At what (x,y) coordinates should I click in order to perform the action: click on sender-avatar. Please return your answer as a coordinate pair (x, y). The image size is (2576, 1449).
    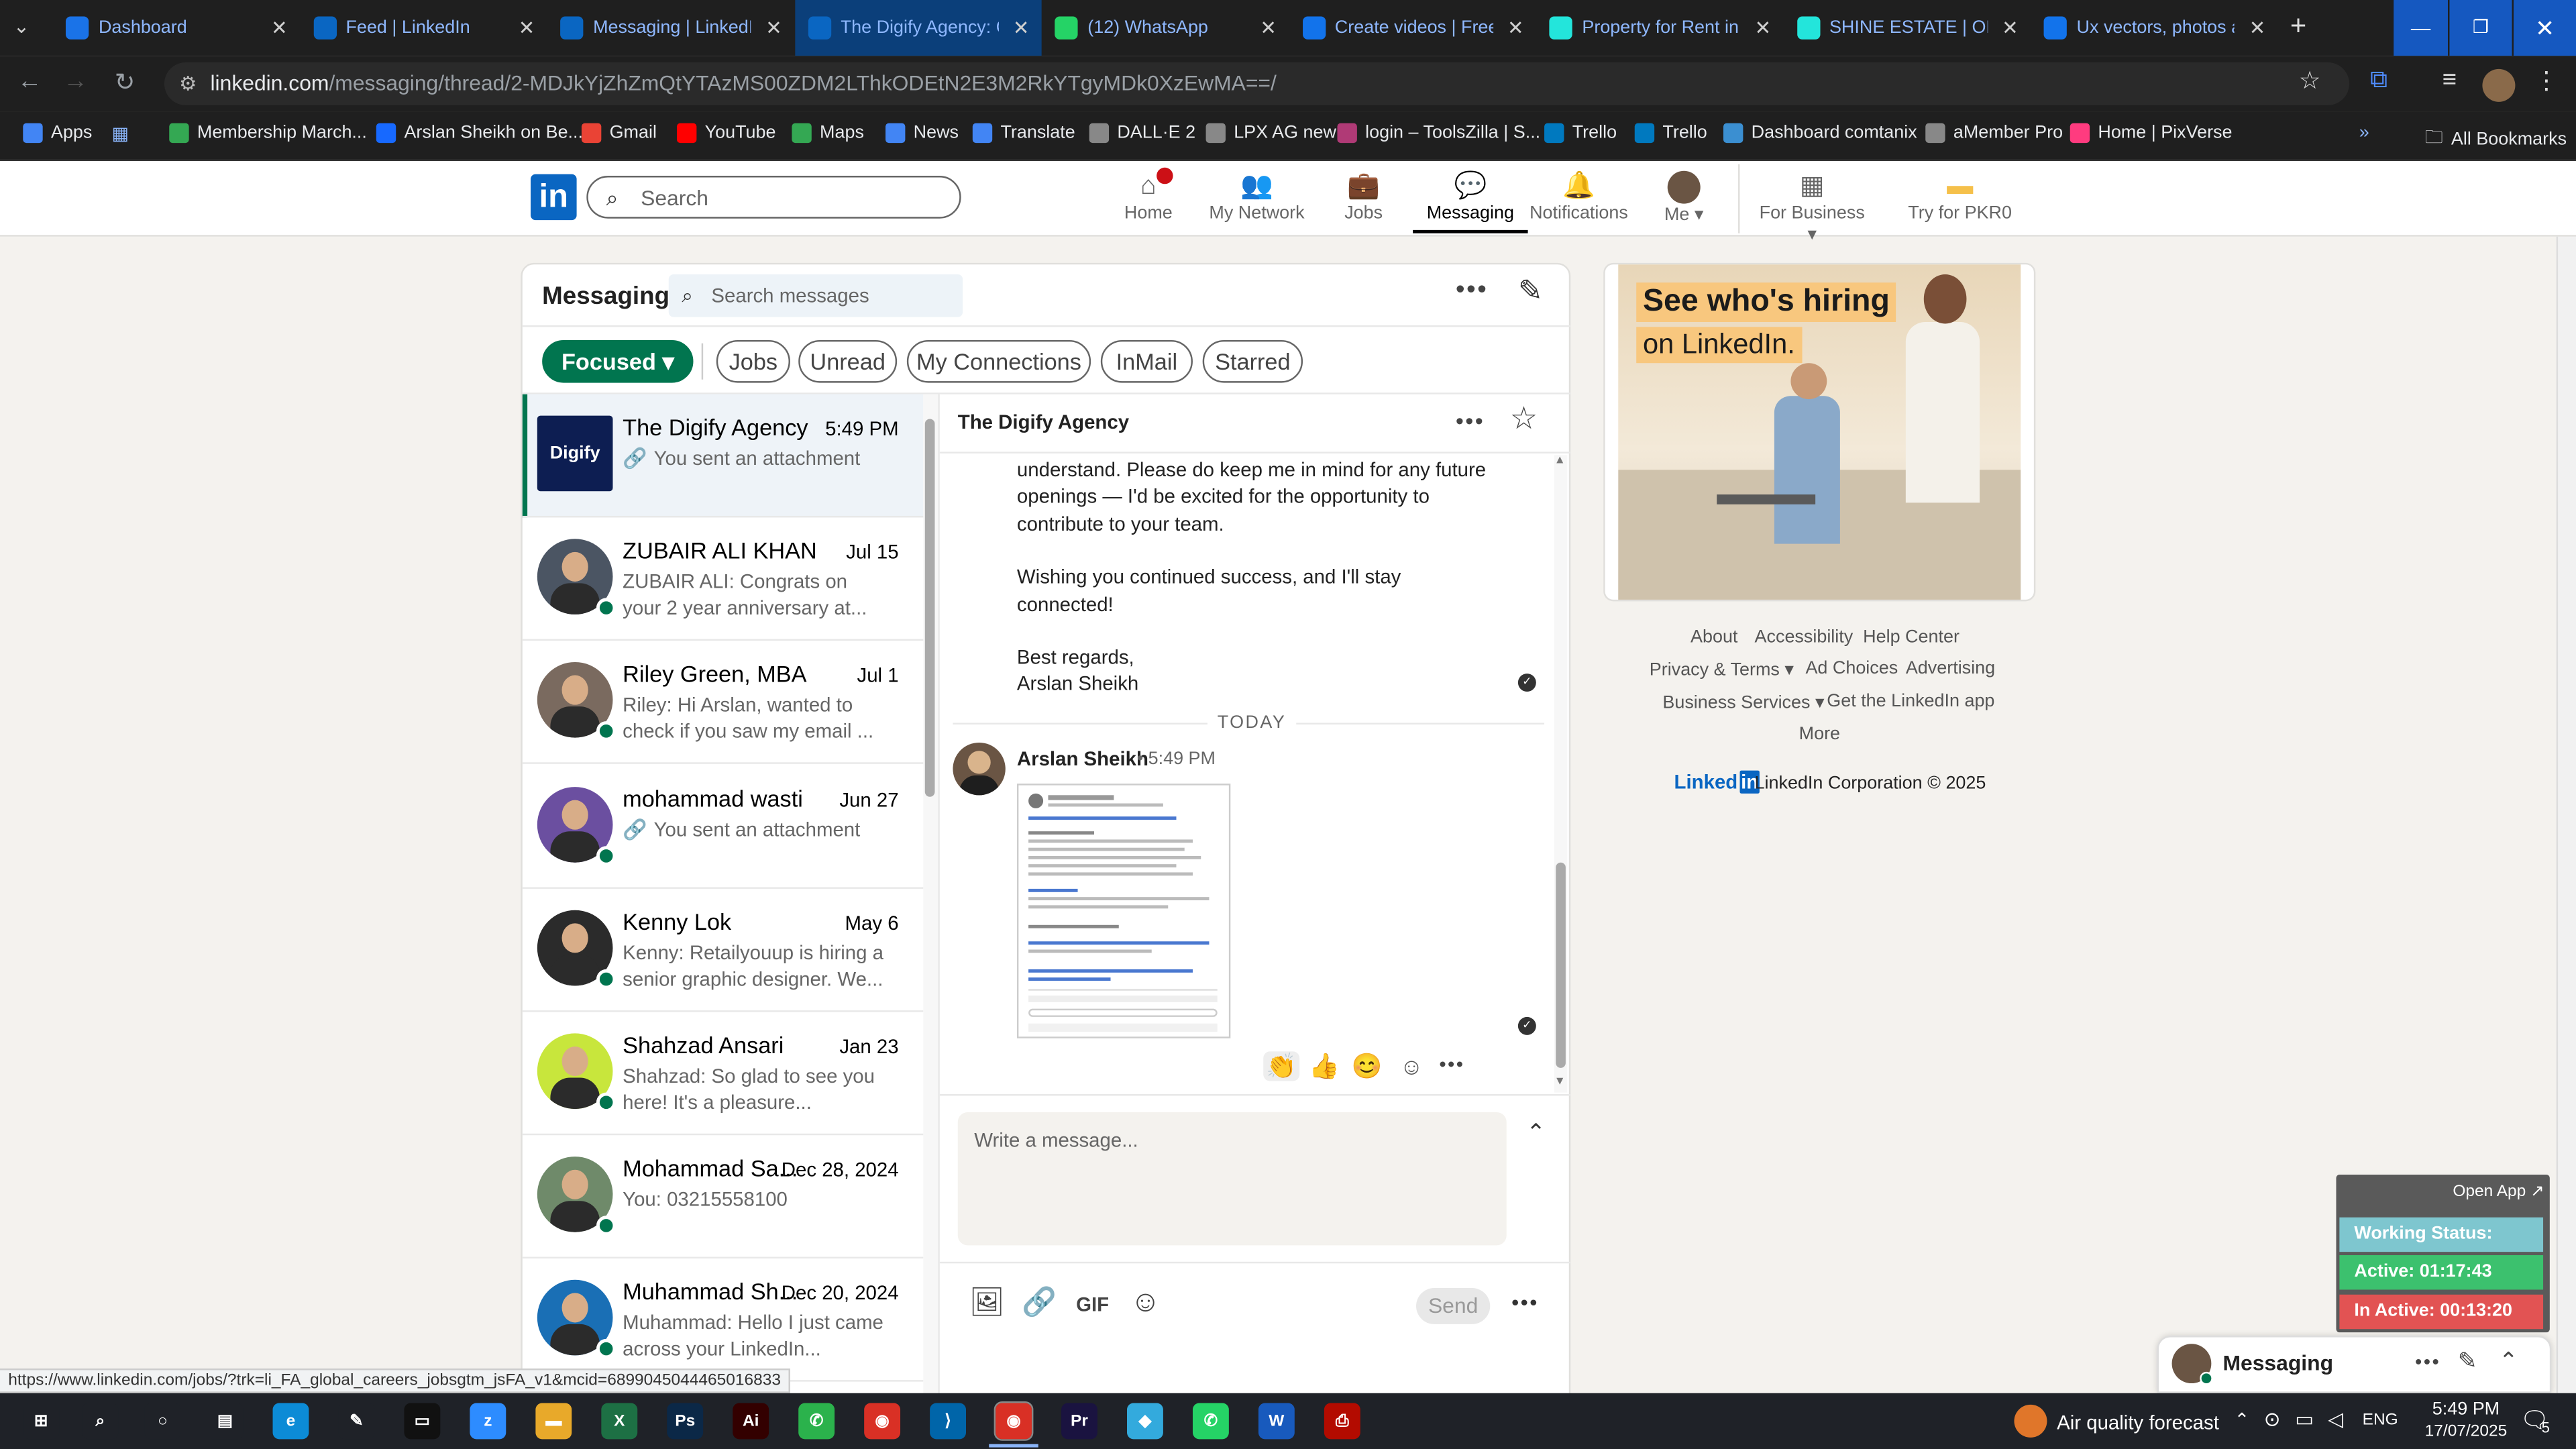
    Looking at the image, I should click on (979, 769).